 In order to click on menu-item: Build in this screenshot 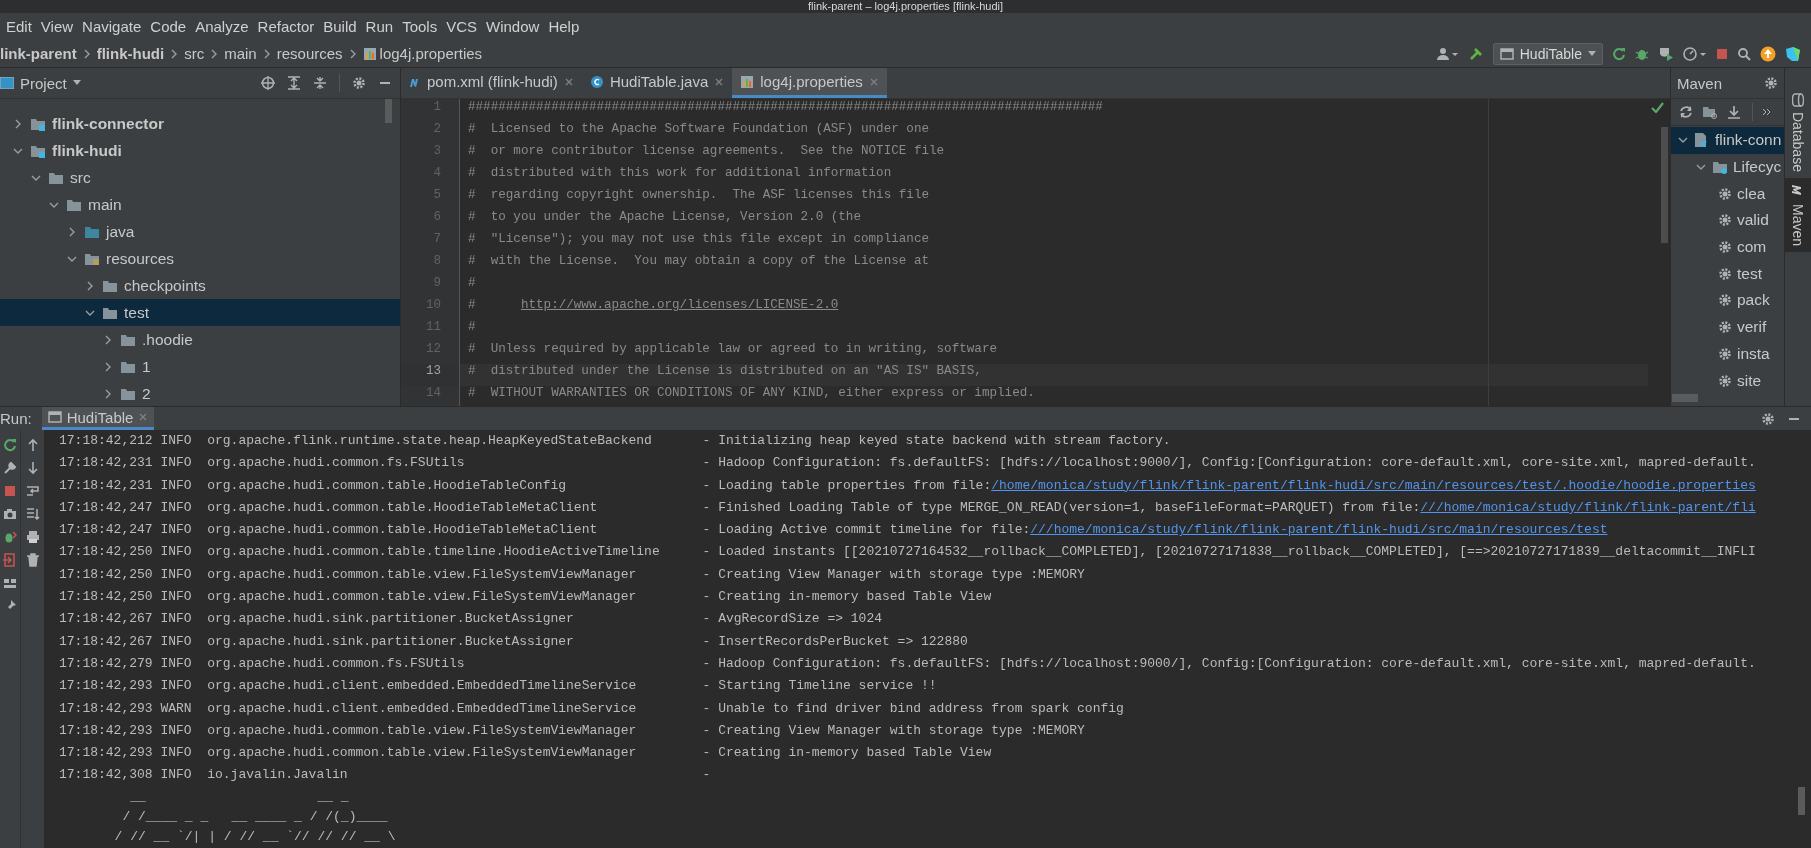, I will do `click(343, 26)`.